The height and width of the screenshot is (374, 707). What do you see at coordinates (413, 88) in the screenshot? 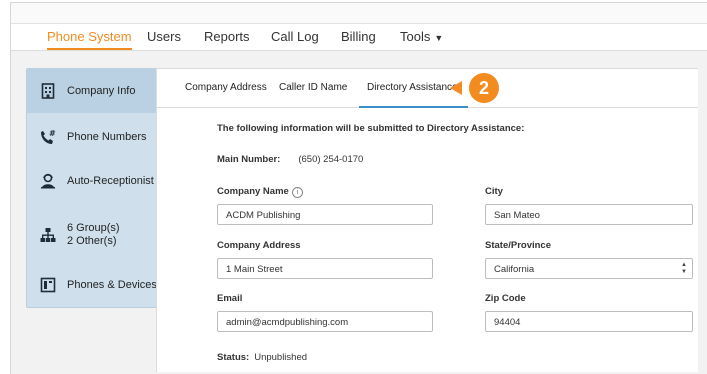
I see `tab-directory-assistance: Directory Assistance` at bounding box center [413, 88].